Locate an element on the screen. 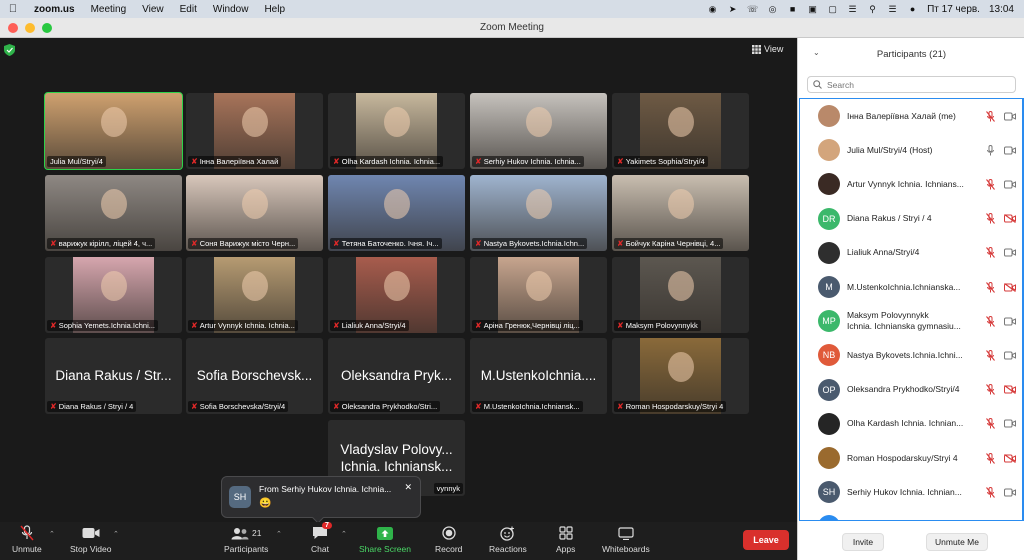 The width and height of the screenshot is (1024, 560). menu-edit: Edit is located at coordinates (188, 9).